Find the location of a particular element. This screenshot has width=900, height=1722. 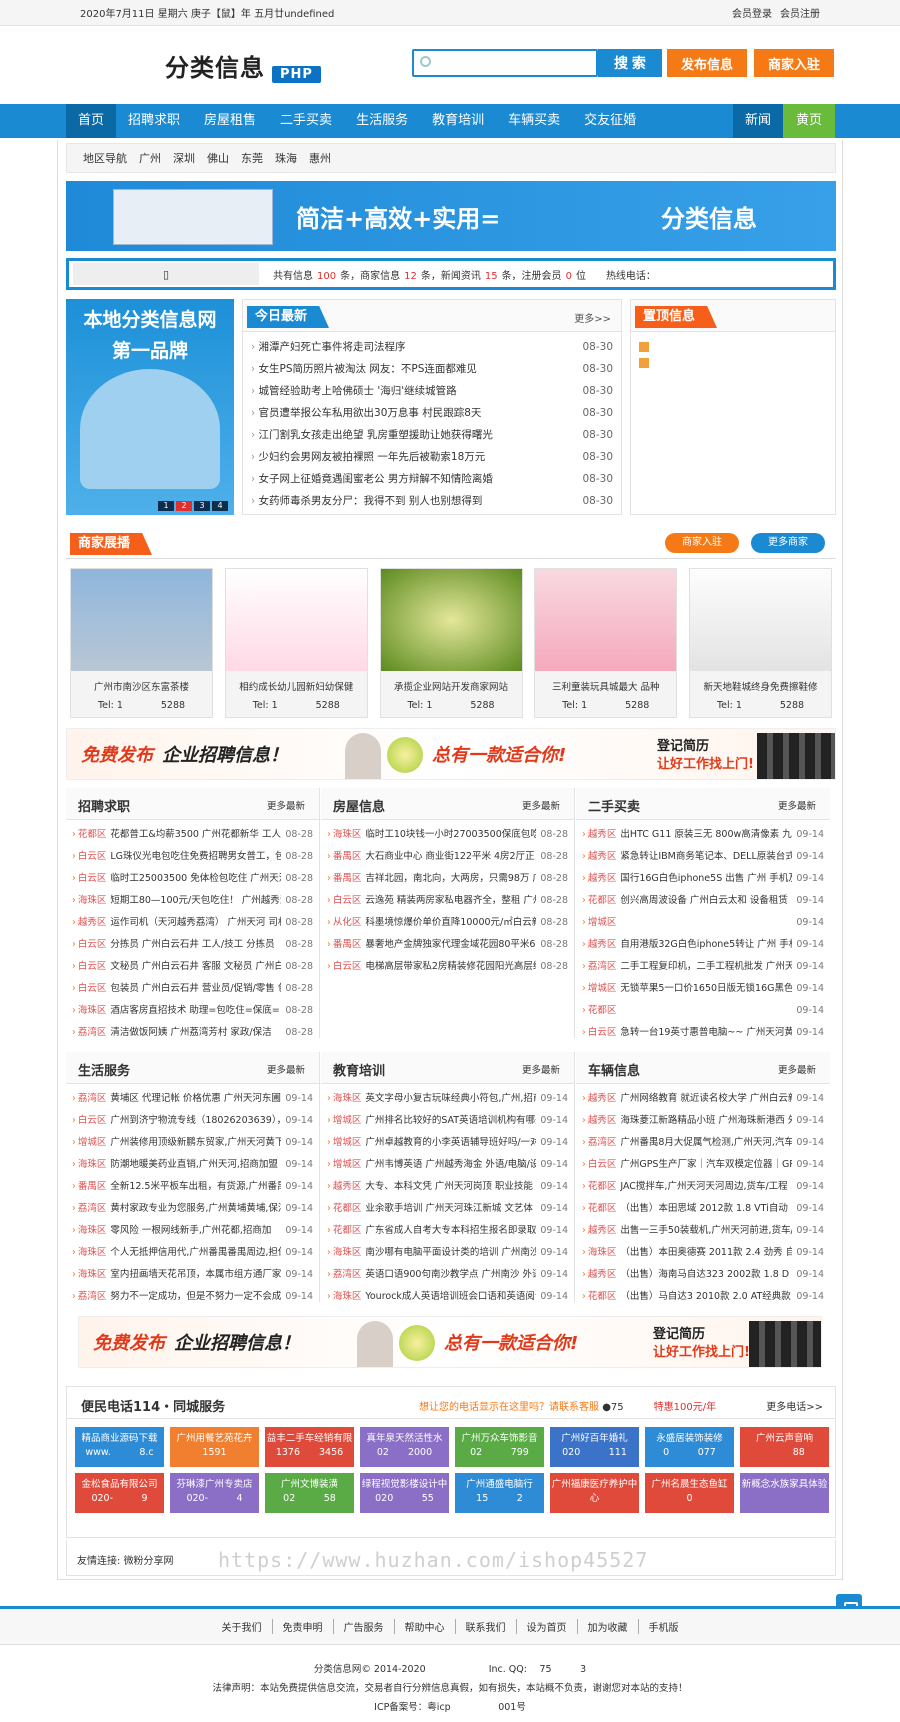

list-item: › 海珠区 室内扭画墙天花吊顶，本属市组方通厂家、 09-14 is located at coordinates (192, 1275).